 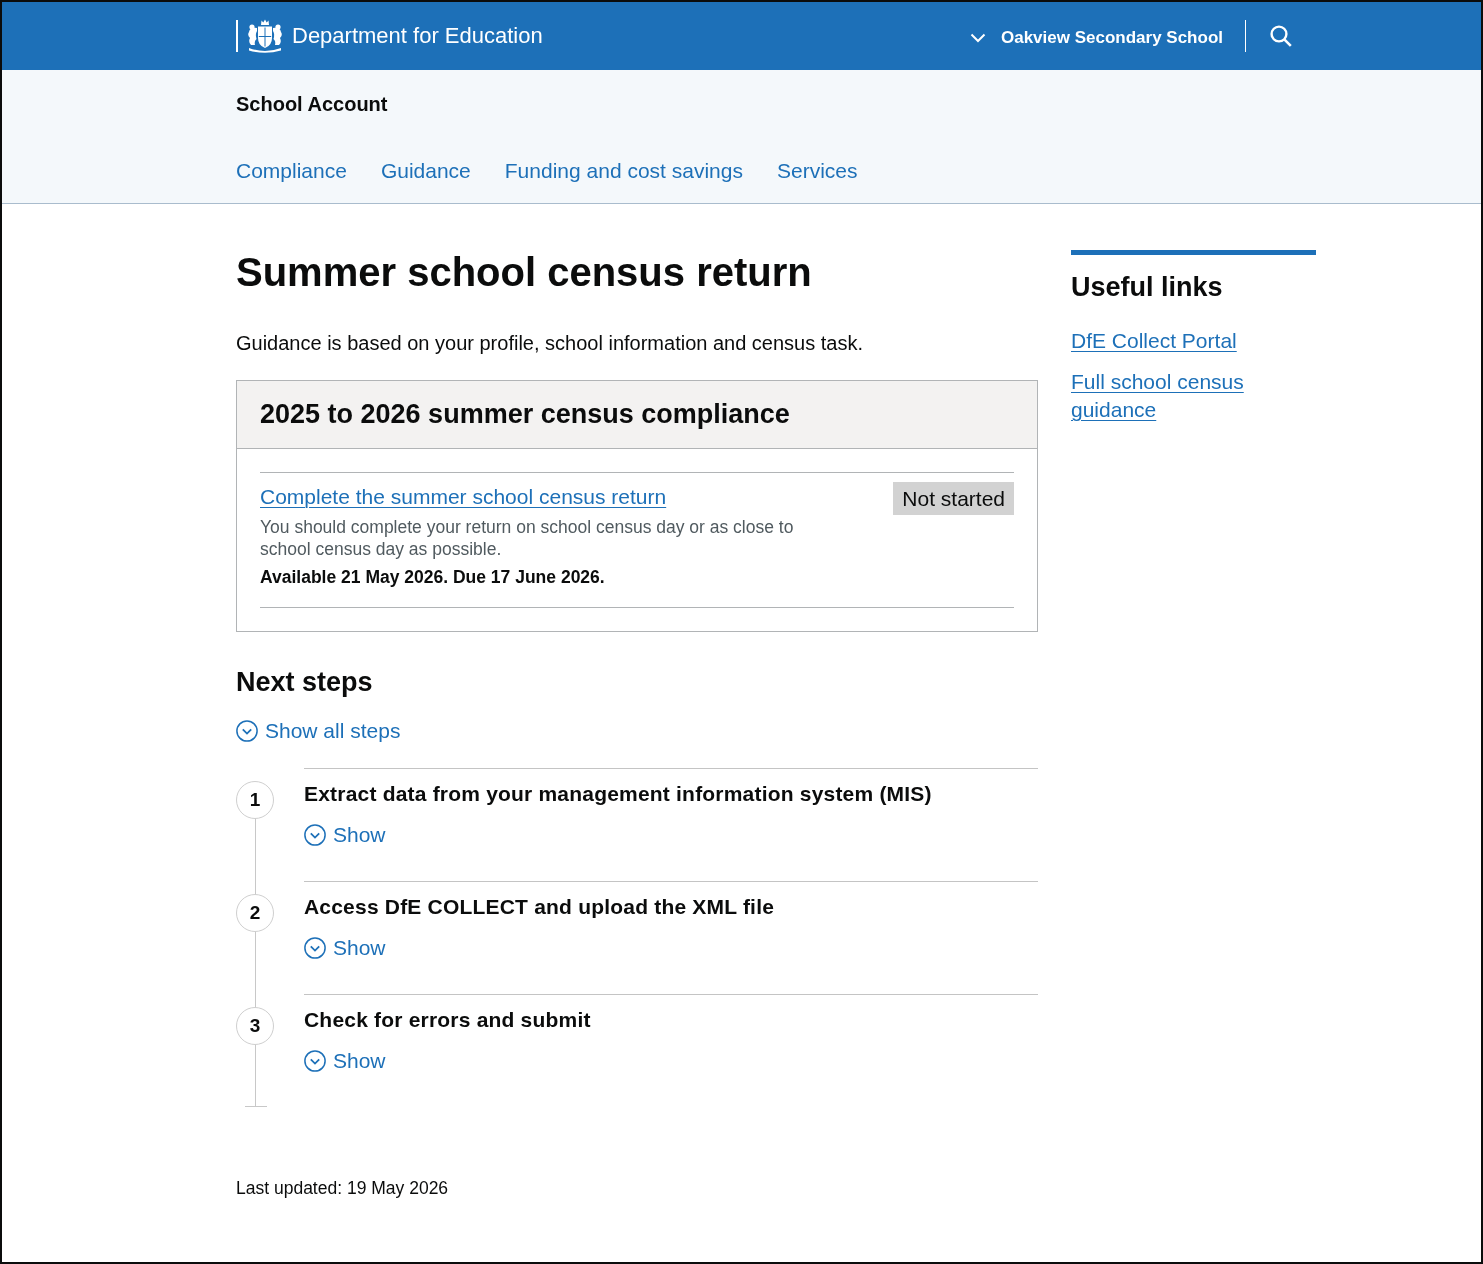 What do you see at coordinates (1193, 396) in the screenshot?
I see `sidebar-link: Full school census guidance` at bounding box center [1193, 396].